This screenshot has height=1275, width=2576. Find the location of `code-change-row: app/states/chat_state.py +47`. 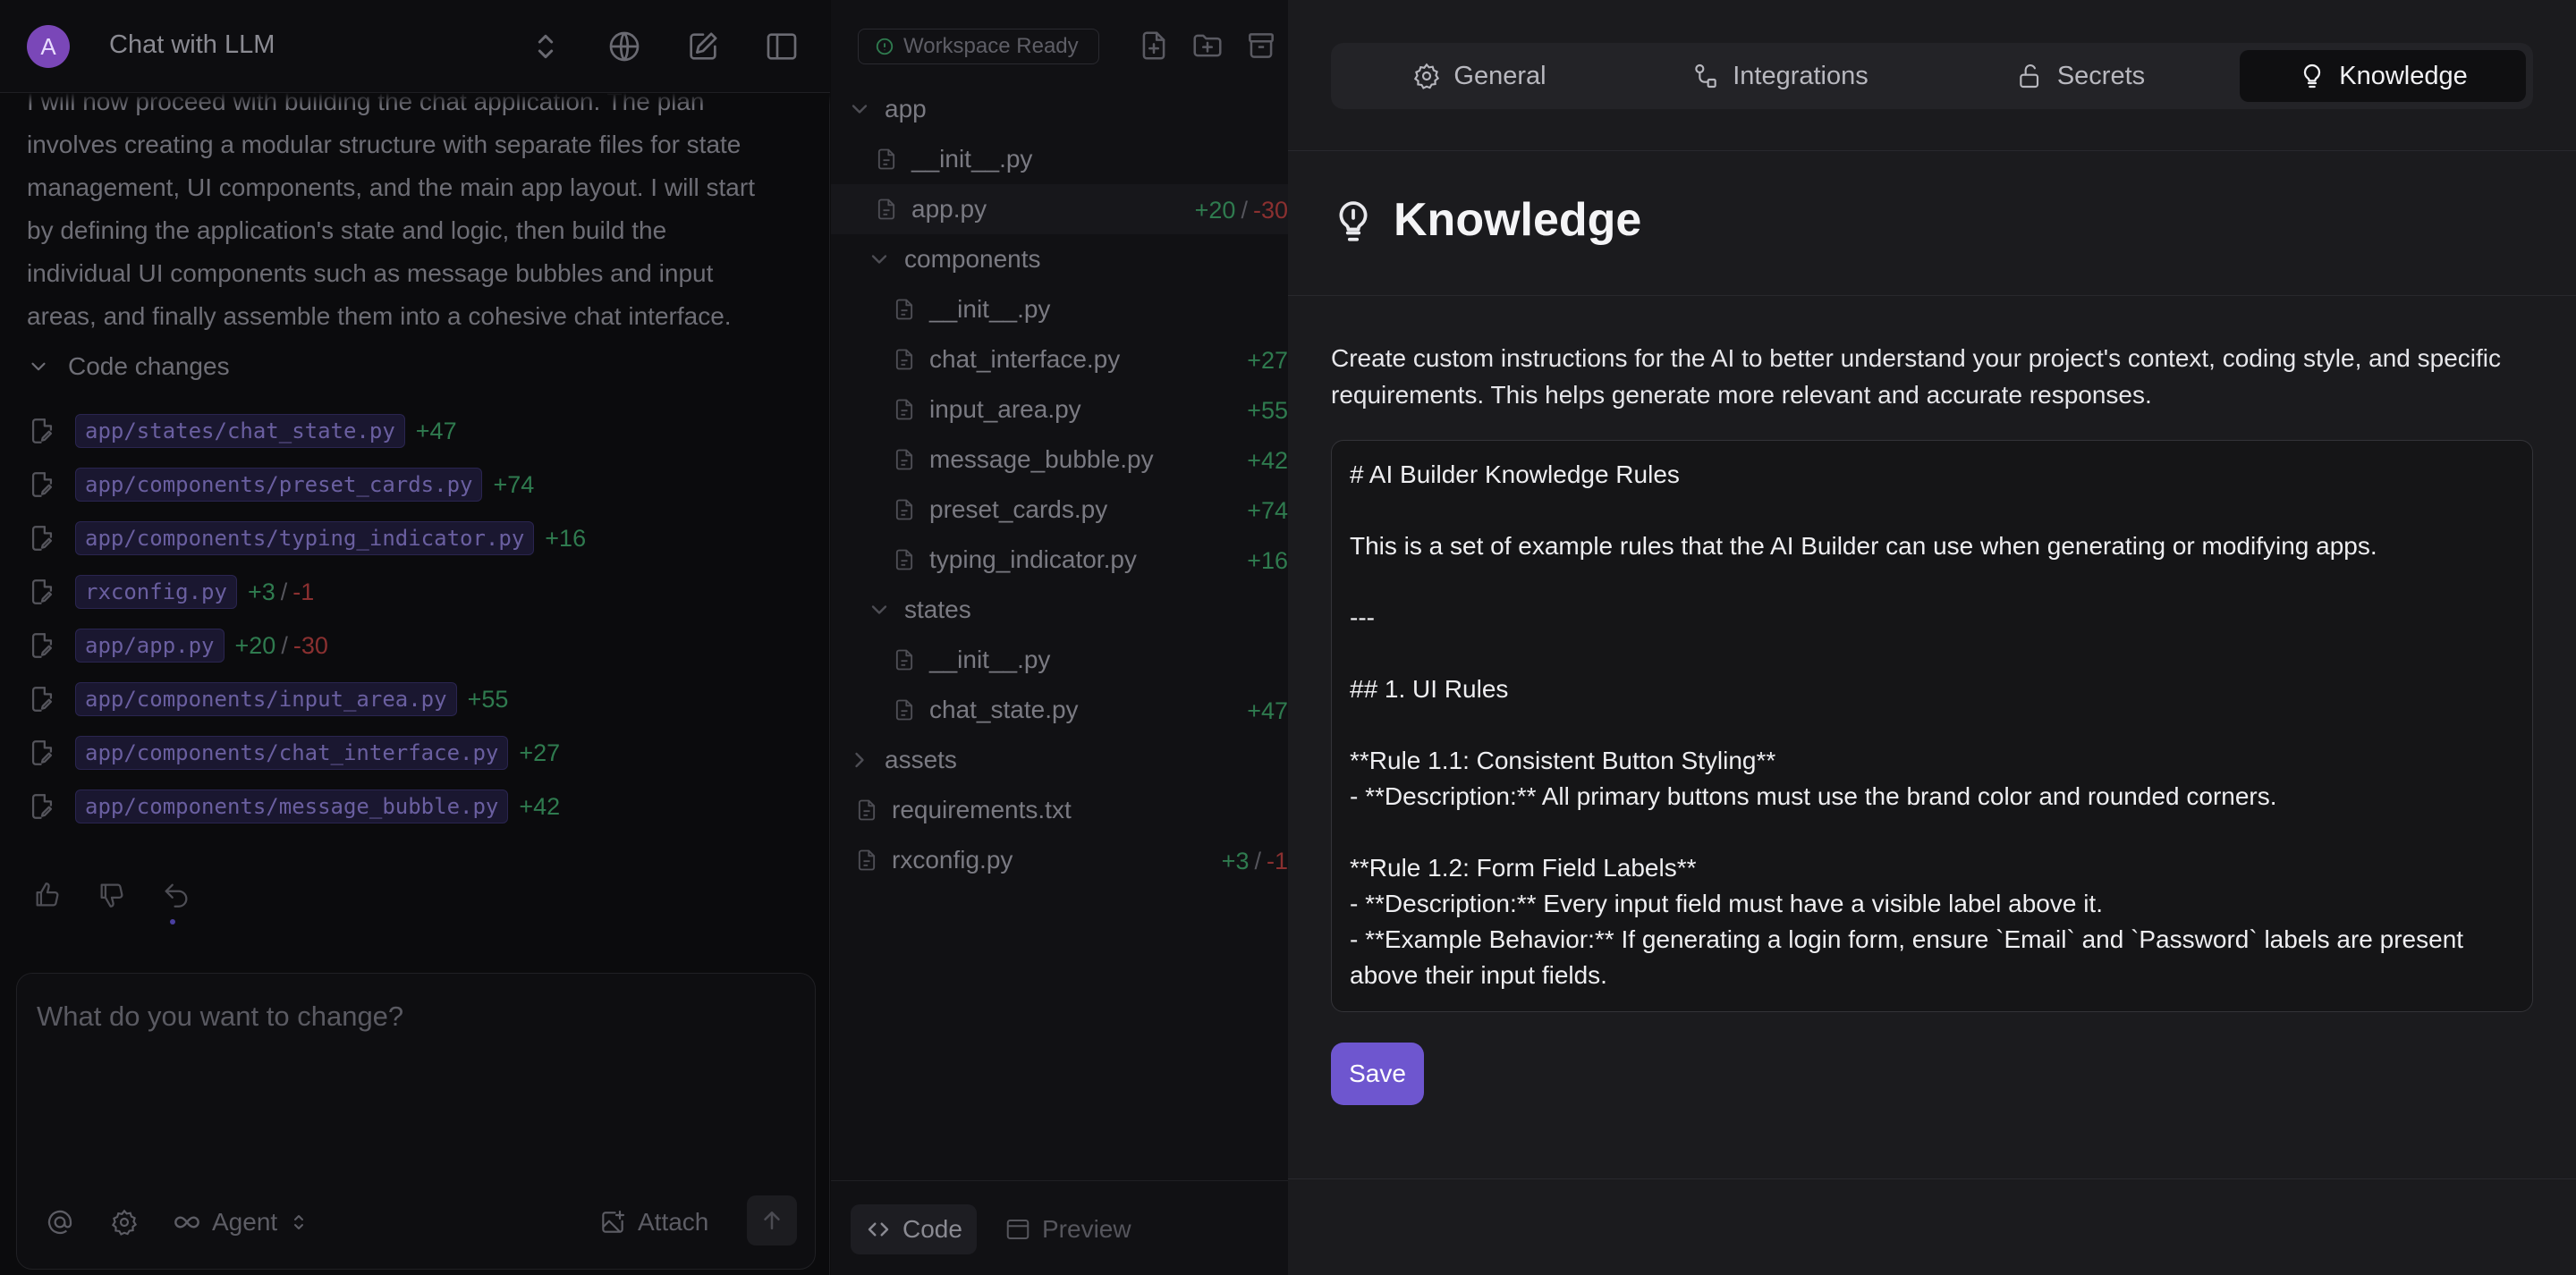

code-change-row: app/states/chat_state.py +47 is located at coordinates (411, 431).